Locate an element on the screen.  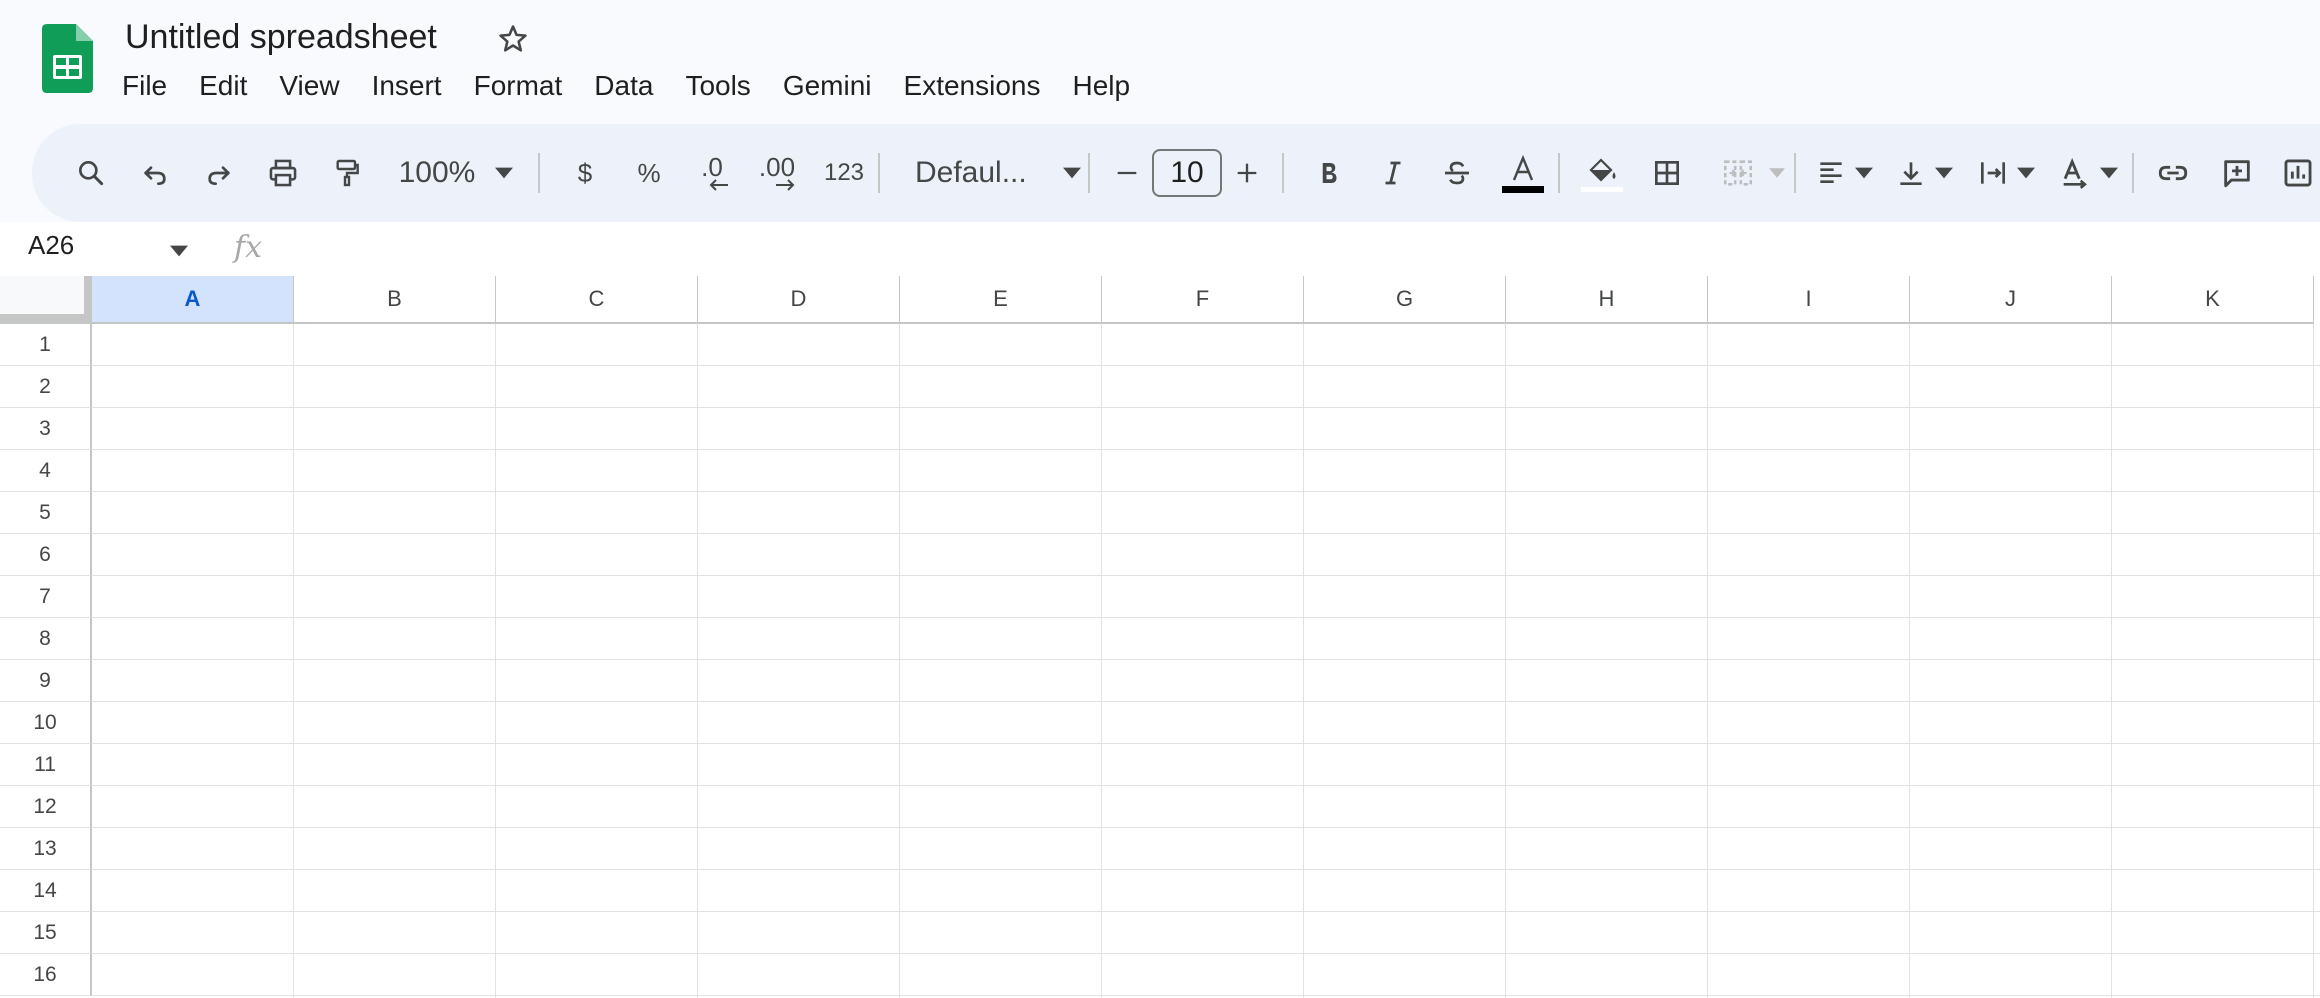
arrow-right-icon is located at coordinates (785, 185).